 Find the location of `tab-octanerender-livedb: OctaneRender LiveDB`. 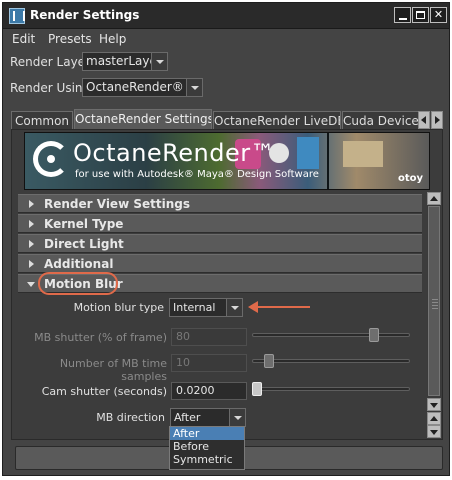

tab-octanerender-livedb: OctaneRender LiveDB is located at coordinates (277, 120).